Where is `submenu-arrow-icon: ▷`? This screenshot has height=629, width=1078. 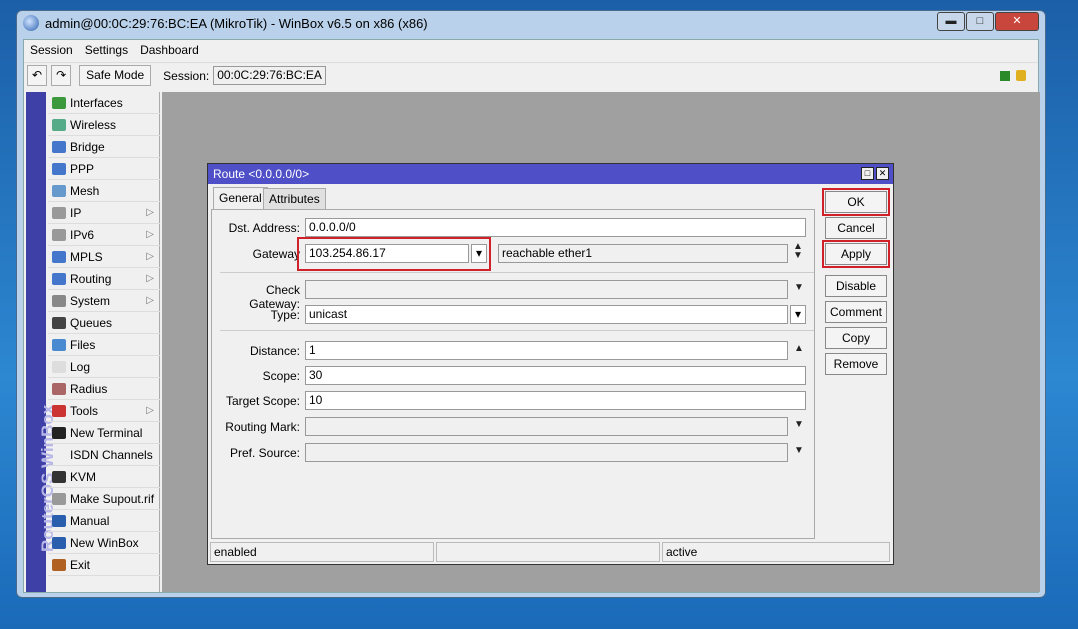 submenu-arrow-icon: ▷ is located at coordinates (150, 278).